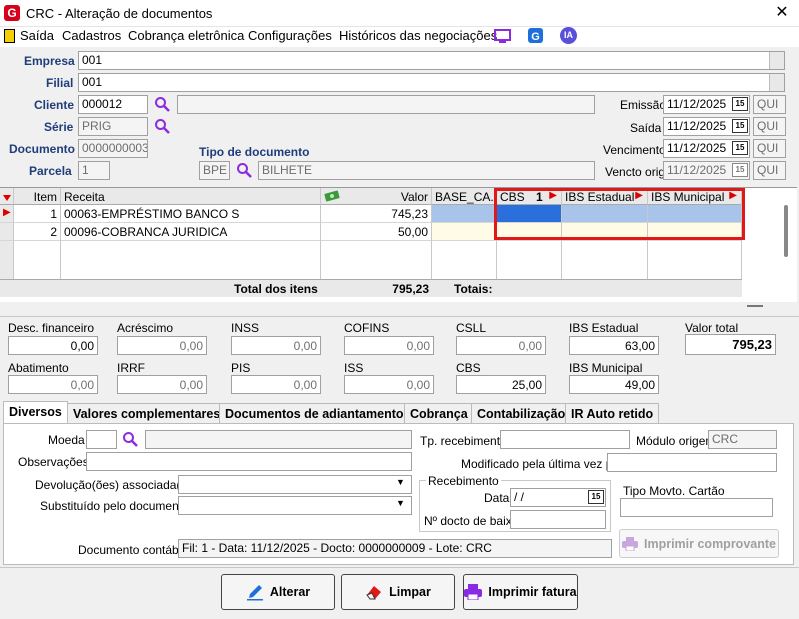 The height and width of the screenshot is (619, 799). I want to click on modulo-origem-input: CRC, so click(742, 439).